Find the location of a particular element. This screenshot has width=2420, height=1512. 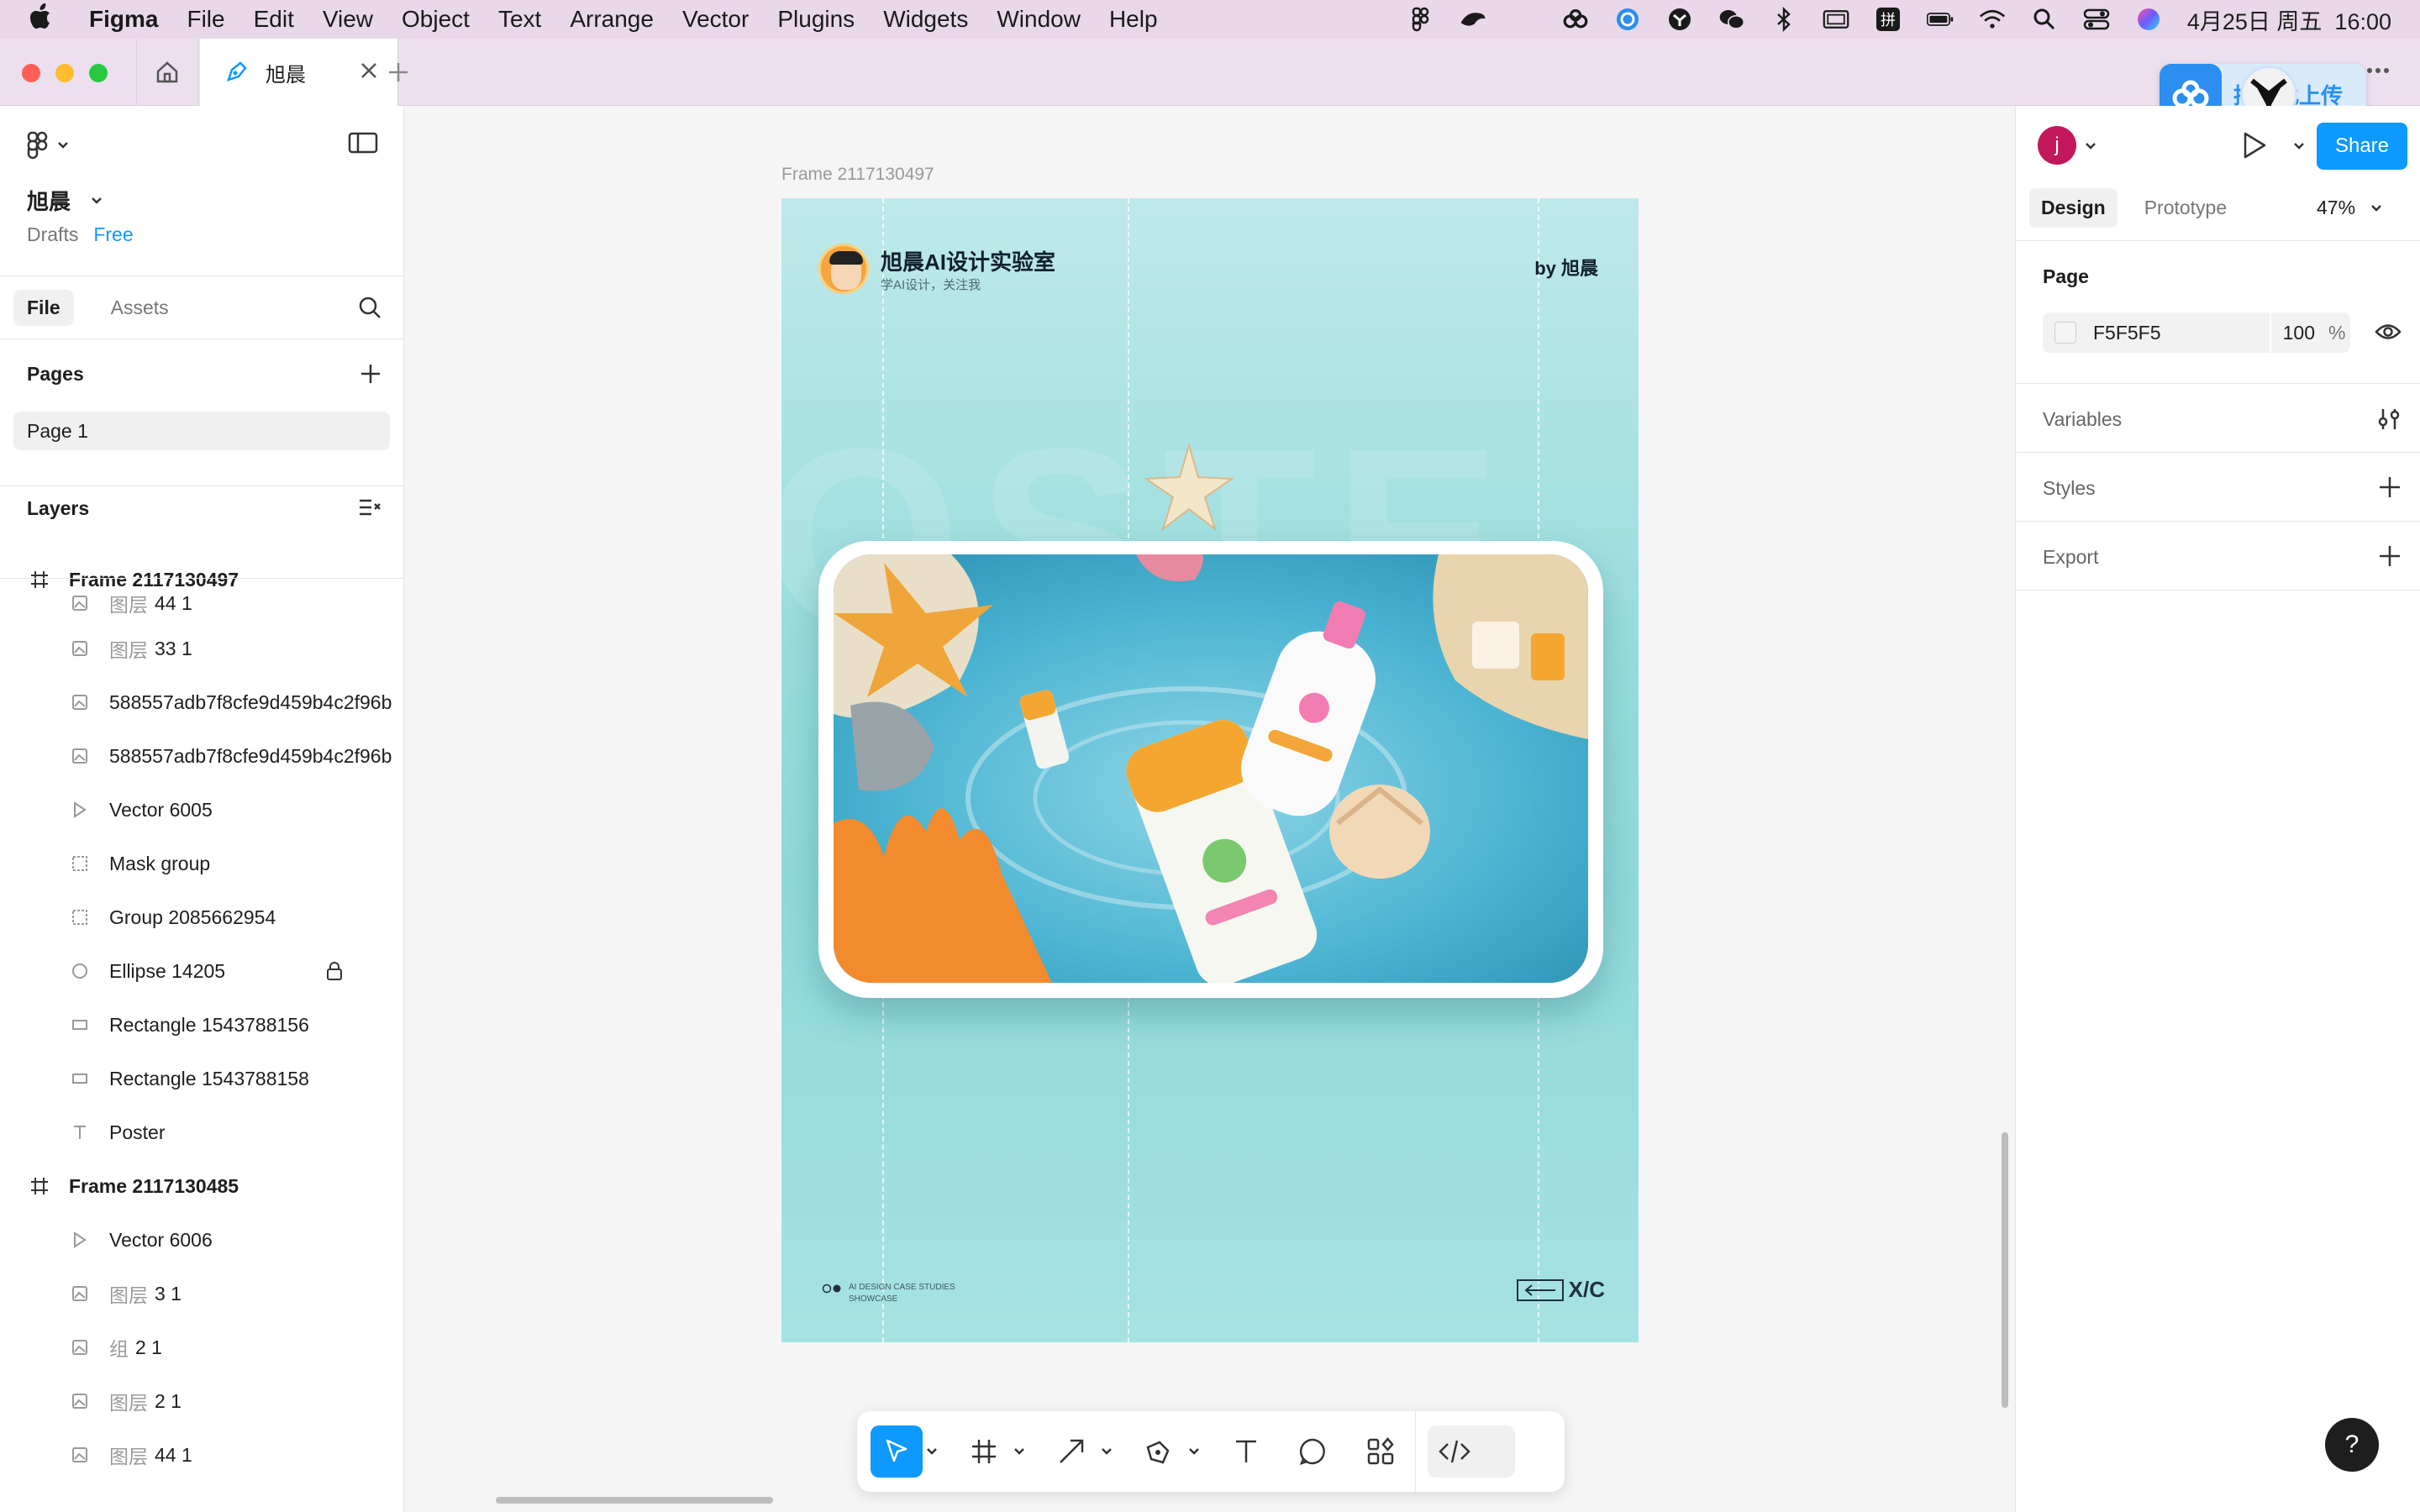

menu-plugins: Plugins is located at coordinates (816, 19).